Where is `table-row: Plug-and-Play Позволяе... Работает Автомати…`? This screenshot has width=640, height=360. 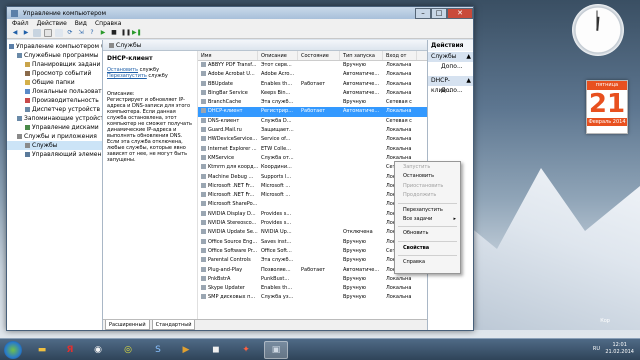 table-row: Plug-and-Play Позволяе... Работает Автомати… is located at coordinates (312, 270).